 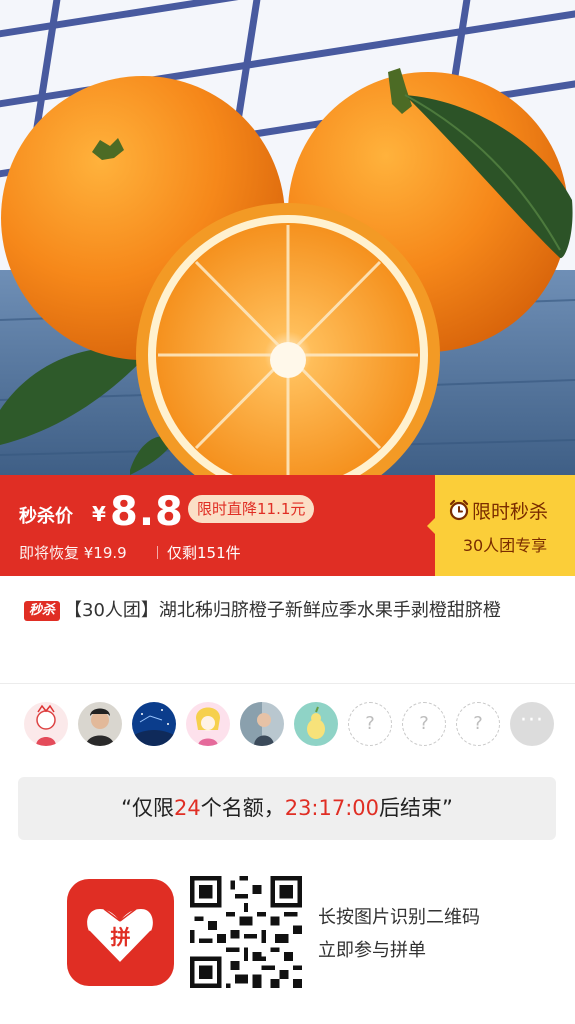 What do you see at coordinates (246, 932) in the screenshot?
I see `qr-code` at bounding box center [246, 932].